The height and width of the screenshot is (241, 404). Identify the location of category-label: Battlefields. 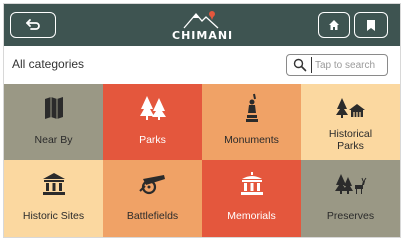
(152, 216).